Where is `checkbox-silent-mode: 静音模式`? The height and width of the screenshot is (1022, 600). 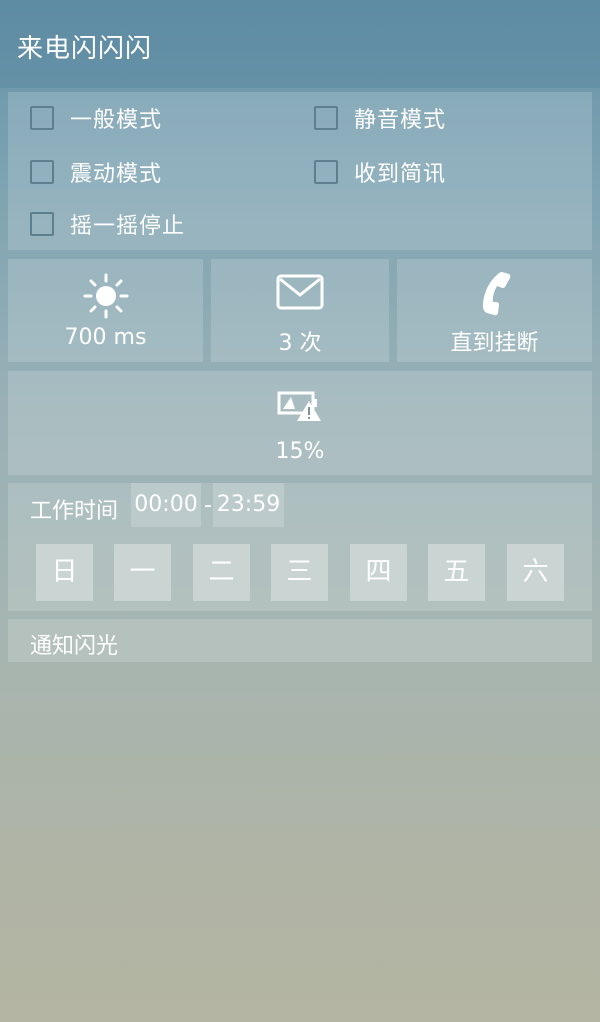 checkbox-silent-mode: 静音模式 is located at coordinates (380, 118).